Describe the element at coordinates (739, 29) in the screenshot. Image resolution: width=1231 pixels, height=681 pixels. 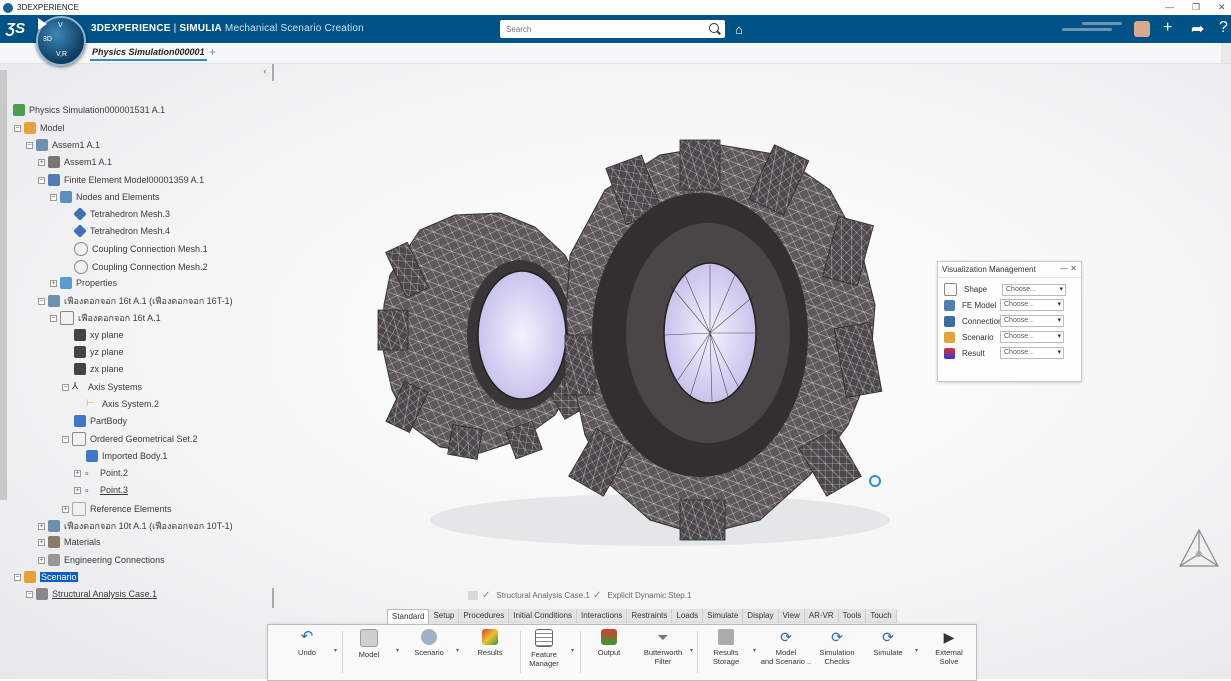
I see `tag-icon: ⌂` at that location.